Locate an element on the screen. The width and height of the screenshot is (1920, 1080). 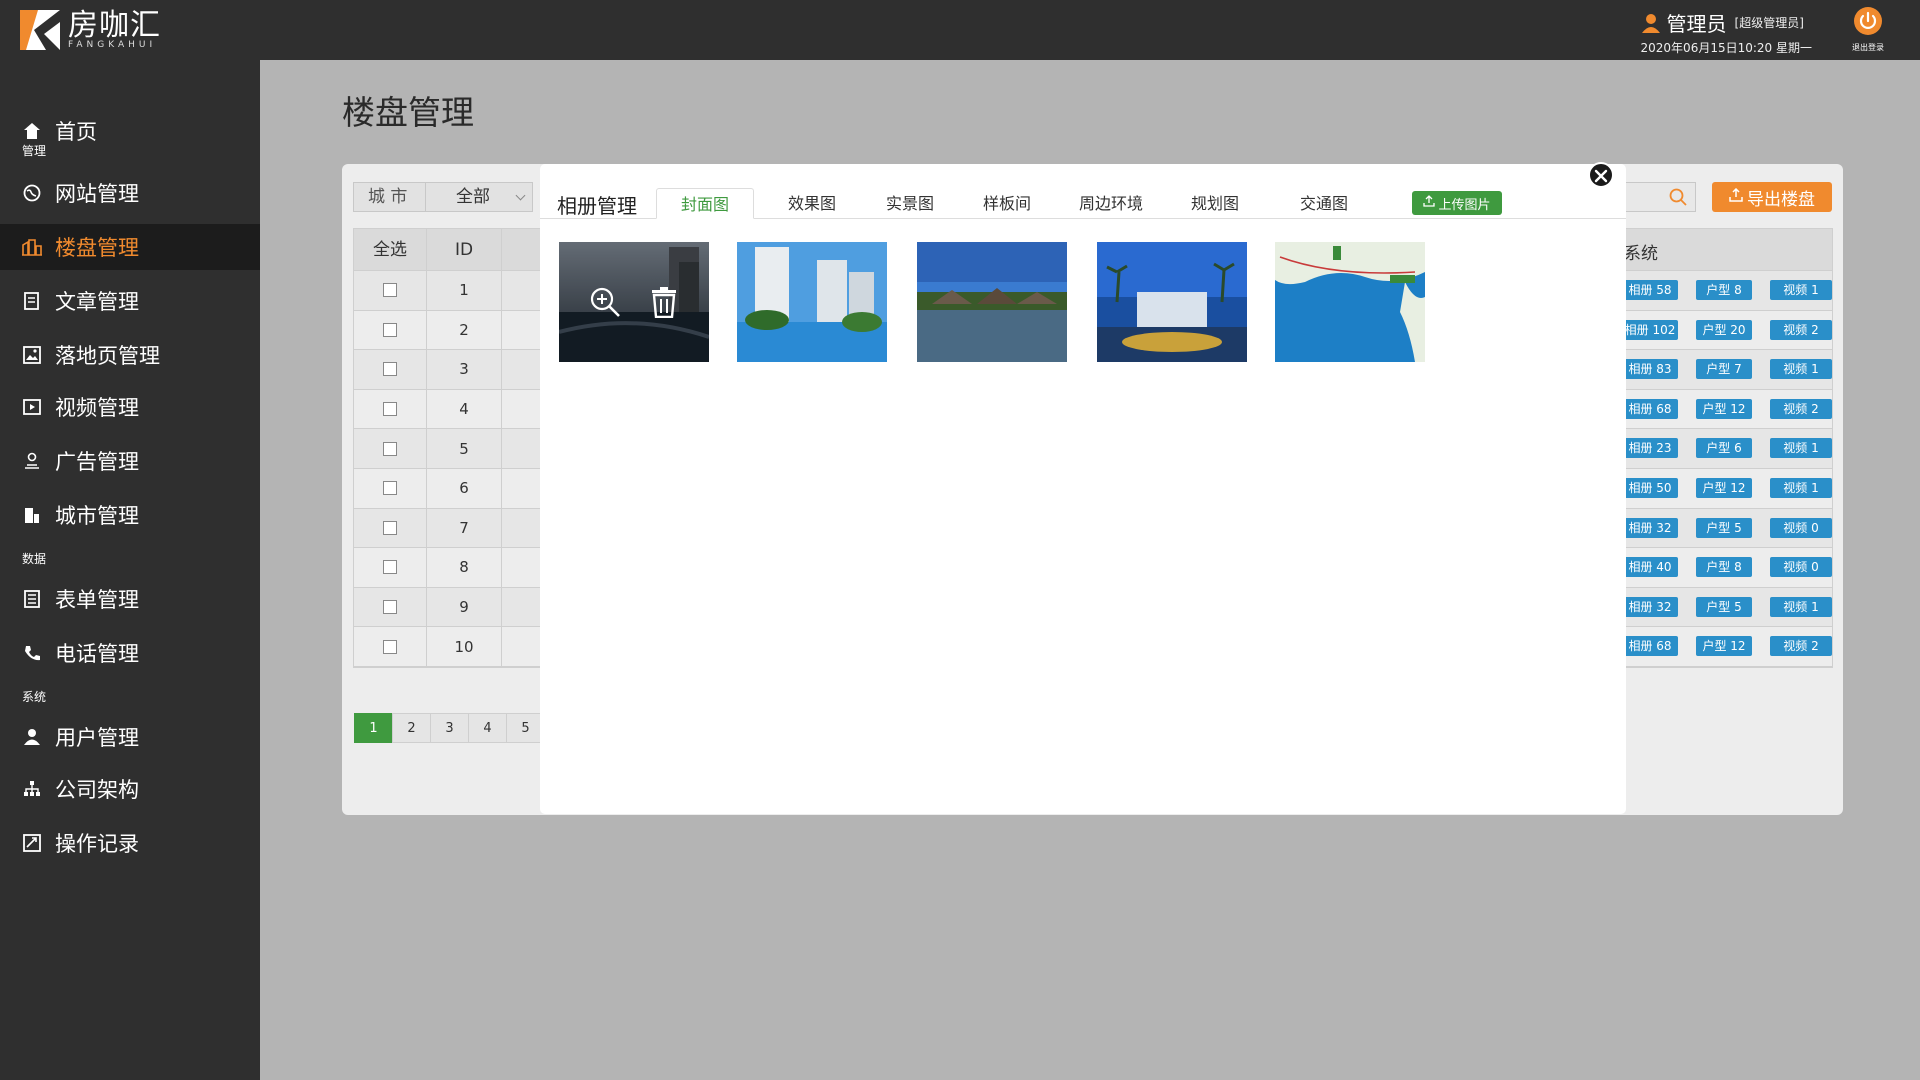
logo-mark-icon is located at coordinates (40, 30).